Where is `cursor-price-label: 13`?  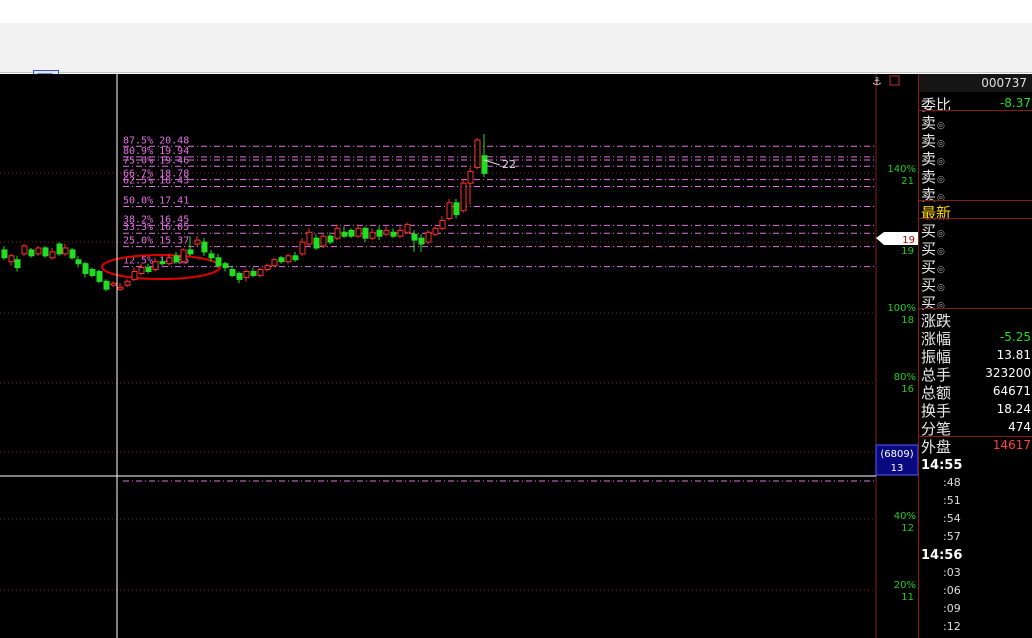 cursor-price-label: 13 is located at coordinates (897, 468).